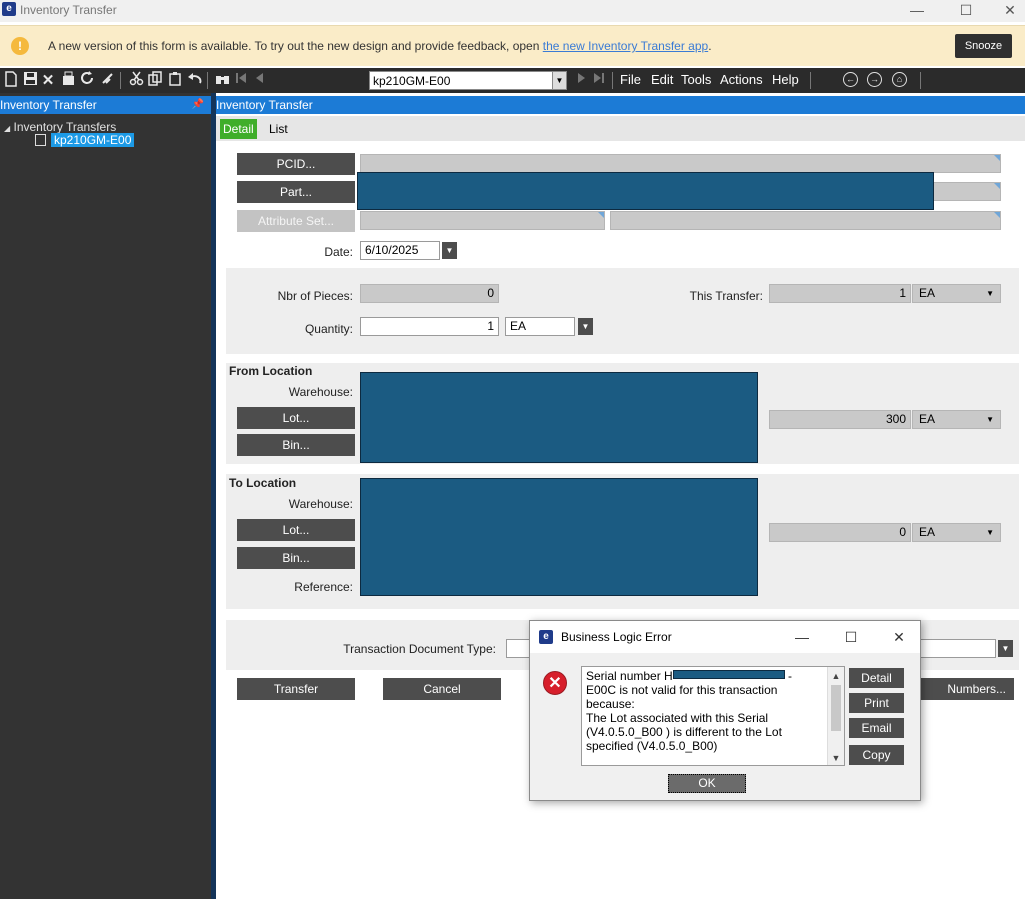 The image size is (1025, 899). I want to click on dialog-detail-button: Detail, so click(876, 678).